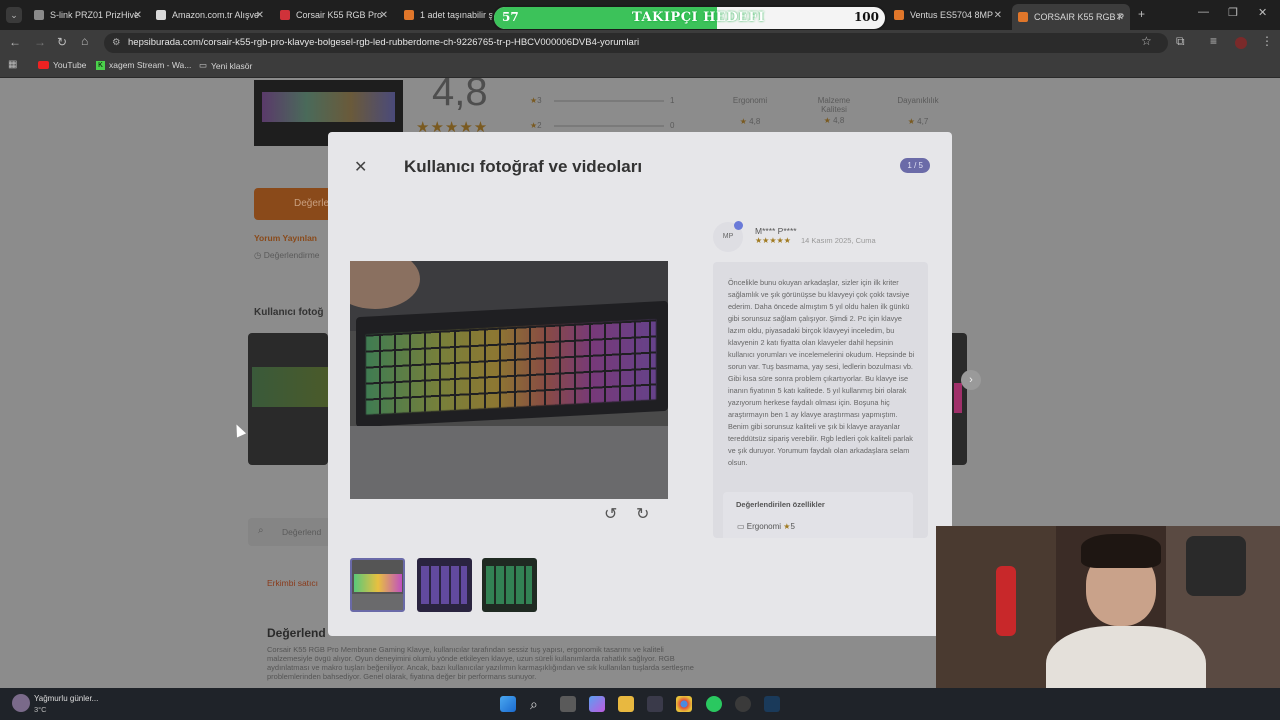 This screenshot has width=1280, height=720. I want to click on tab-4: 1 adet taşınabilir şiş, so click(448, 15).